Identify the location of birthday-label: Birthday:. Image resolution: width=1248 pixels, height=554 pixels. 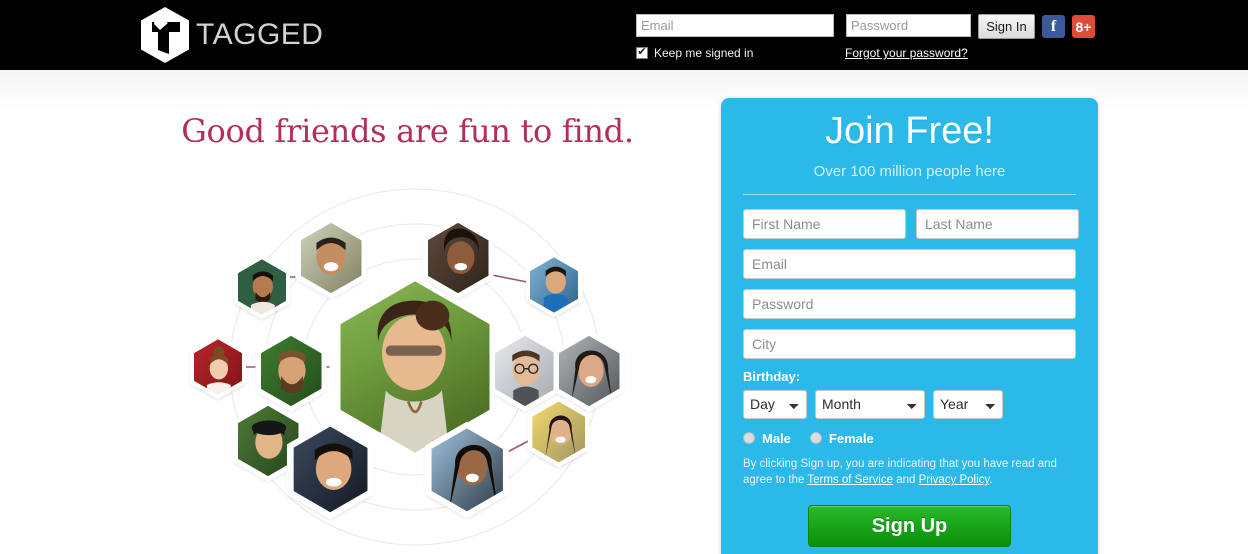
(772, 376).